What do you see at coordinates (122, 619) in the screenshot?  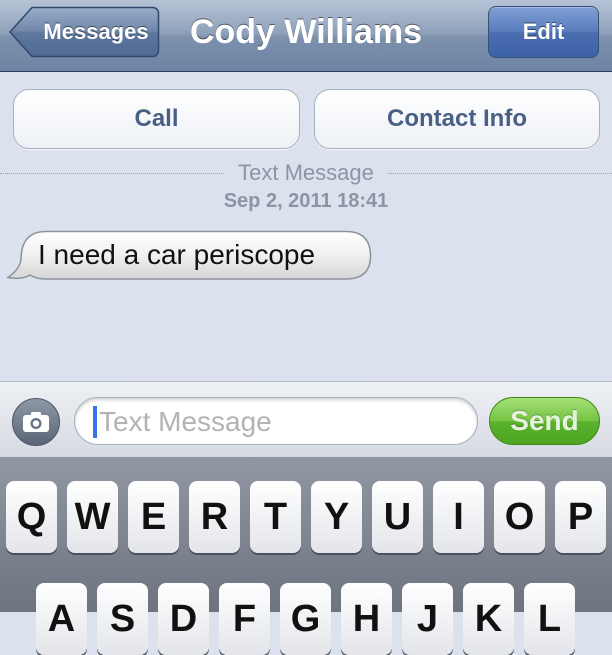 I see `key-s: S` at bounding box center [122, 619].